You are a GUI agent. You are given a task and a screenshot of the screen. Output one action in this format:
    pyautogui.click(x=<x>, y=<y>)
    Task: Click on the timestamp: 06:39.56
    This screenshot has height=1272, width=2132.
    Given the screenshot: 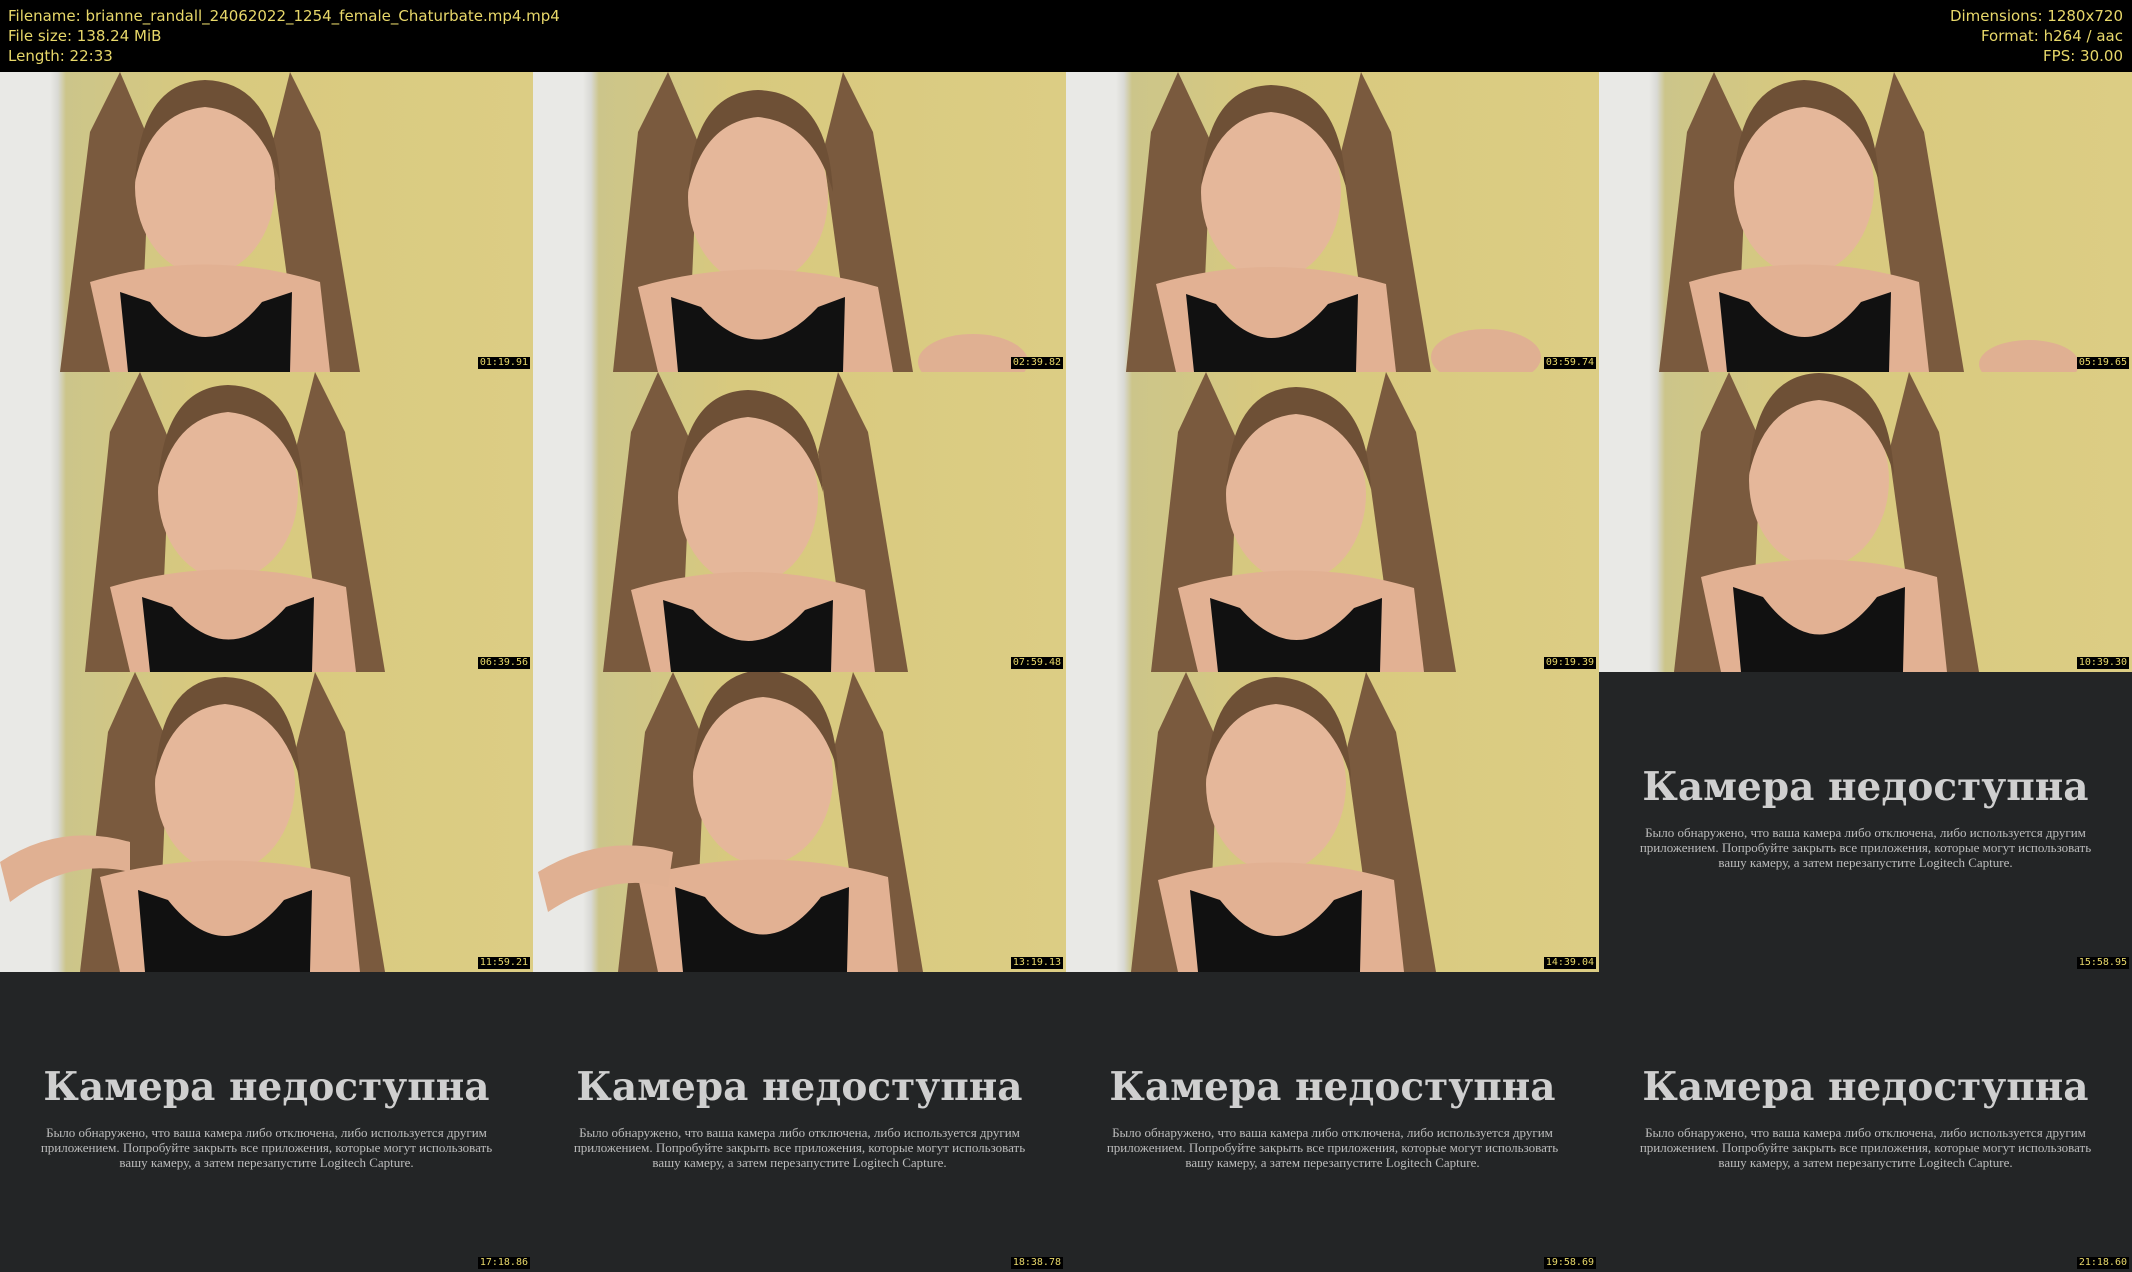 What is the action you would take?
    pyautogui.click(x=503, y=663)
    